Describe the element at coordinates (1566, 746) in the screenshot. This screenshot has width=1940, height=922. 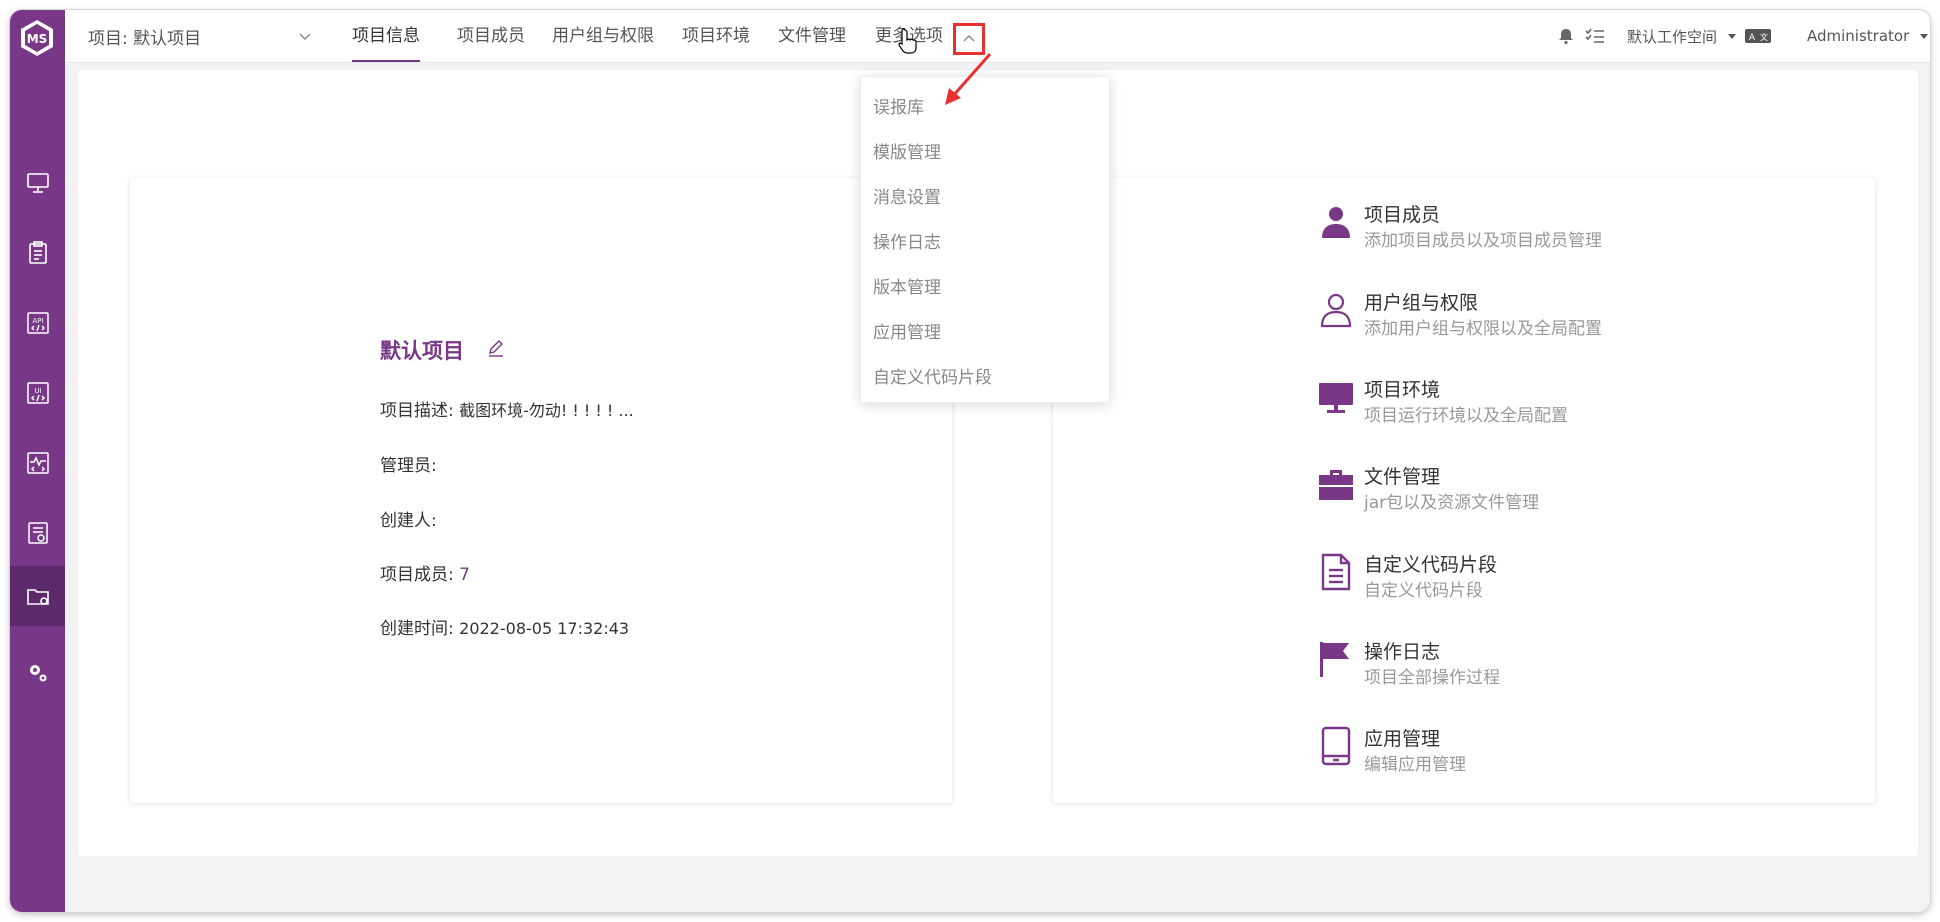
I see `feature-app-management: 应用管理 编辑应用管理` at that location.